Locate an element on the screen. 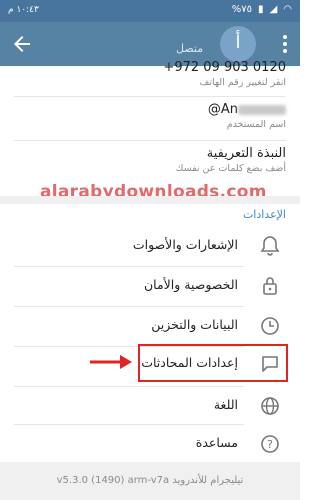 This screenshot has height=500, width=320. settings-item-help: مساعدة ? is located at coordinates (150, 444).